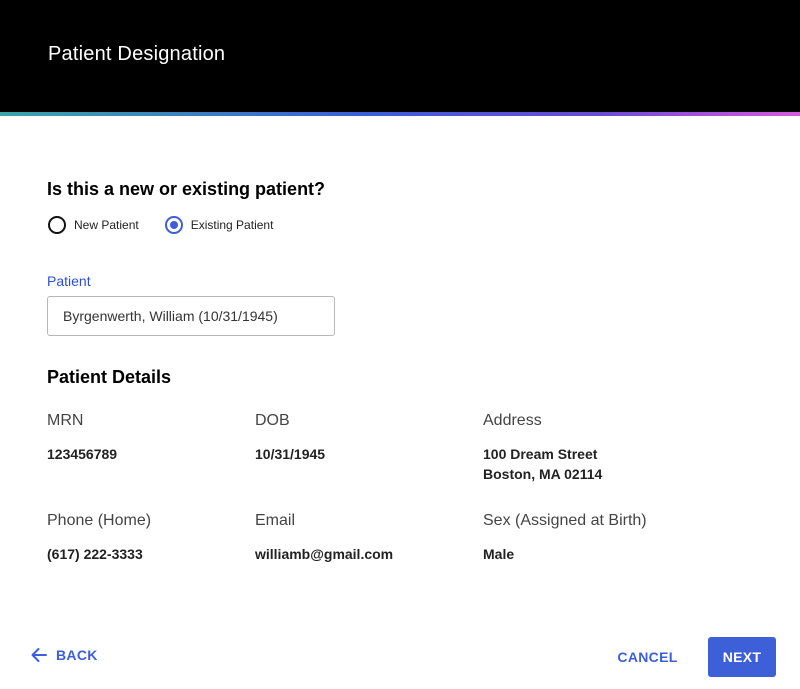 The width and height of the screenshot is (800, 689). What do you see at coordinates (191, 316) in the screenshot?
I see `patient-input` at bounding box center [191, 316].